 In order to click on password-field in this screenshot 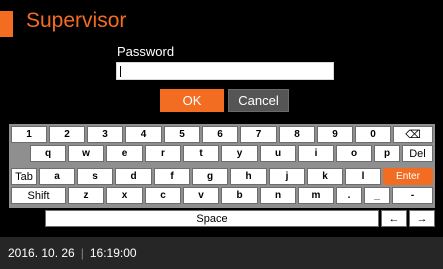, I will do `click(225, 71)`.